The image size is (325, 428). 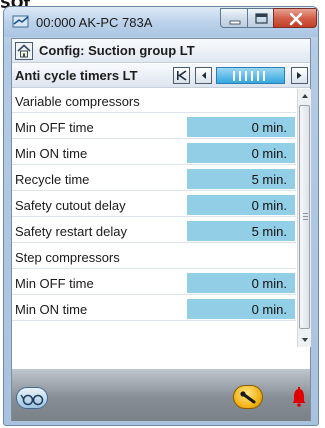 What do you see at coordinates (52, 179) in the screenshot?
I see `param-label: Recycle time` at bounding box center [52, 179].